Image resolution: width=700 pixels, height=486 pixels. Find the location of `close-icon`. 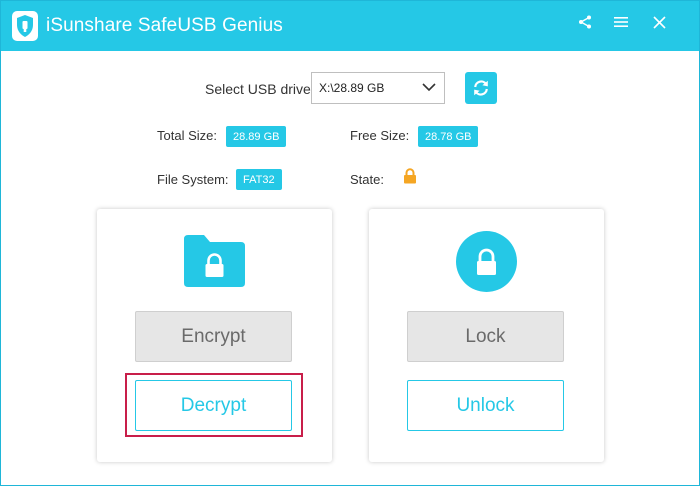

close-icon is located at coordinates (659, 22).